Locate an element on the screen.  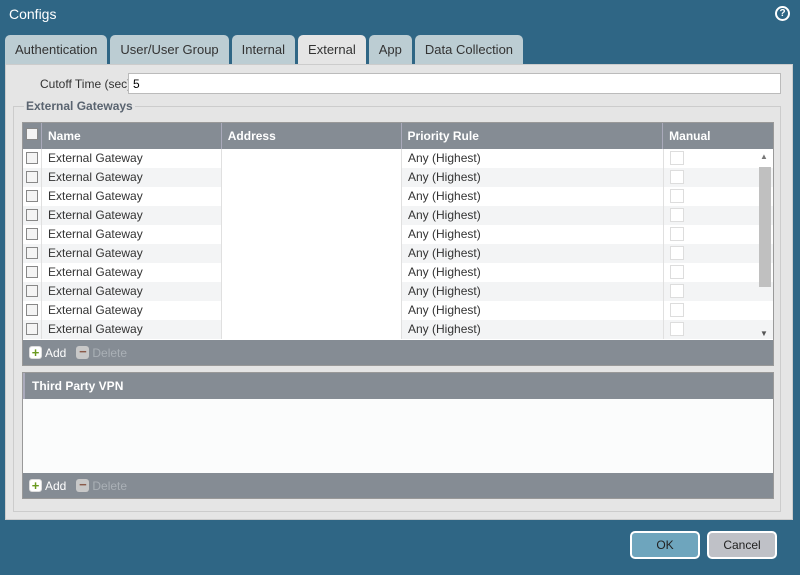
column-address: Address is located at coordinates (312, 136).